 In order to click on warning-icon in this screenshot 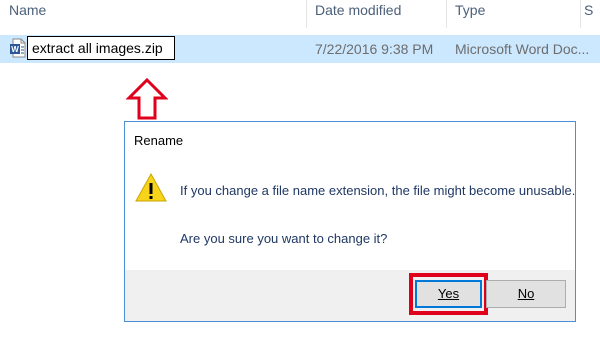, I will do `click(151, 187)`.